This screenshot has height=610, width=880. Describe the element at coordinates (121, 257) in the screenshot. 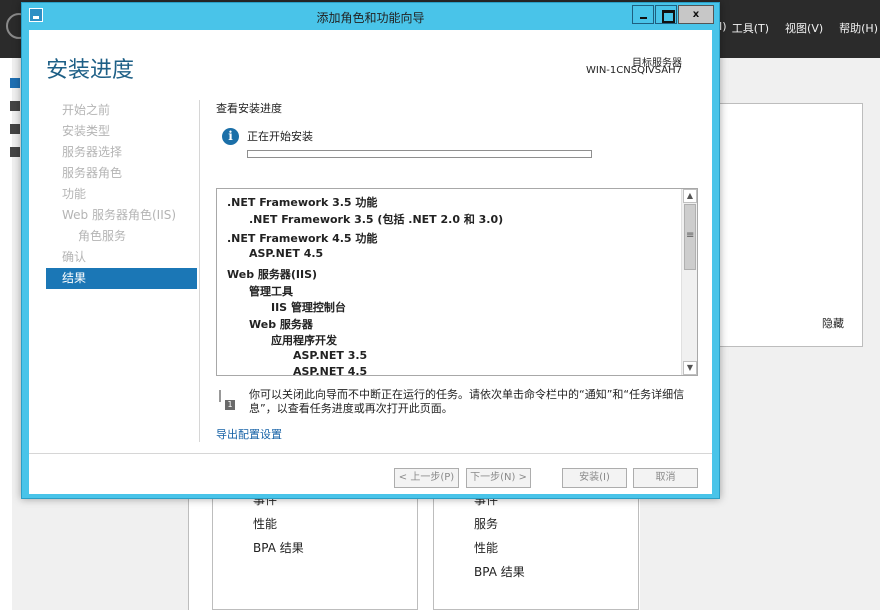

I see `nav-item-confirmation: 确认` at that location.